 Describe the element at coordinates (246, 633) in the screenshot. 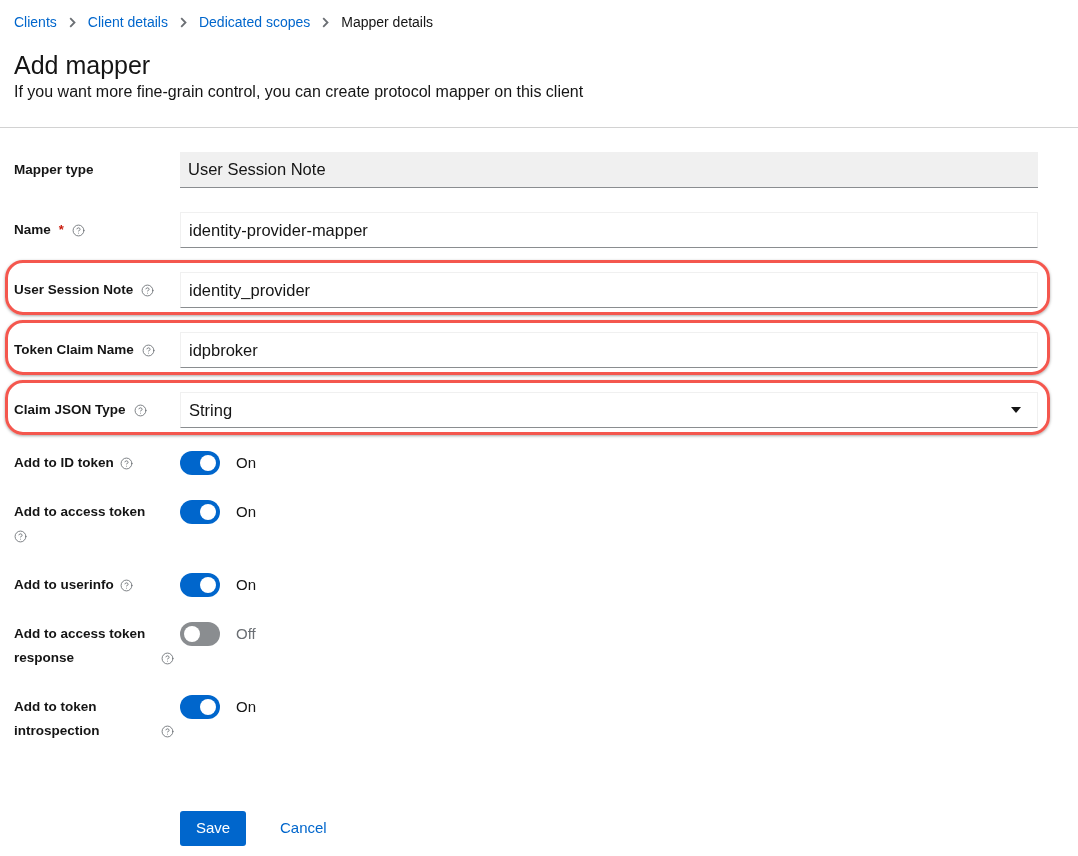

I see `toggle-state-label: Off` at that location.